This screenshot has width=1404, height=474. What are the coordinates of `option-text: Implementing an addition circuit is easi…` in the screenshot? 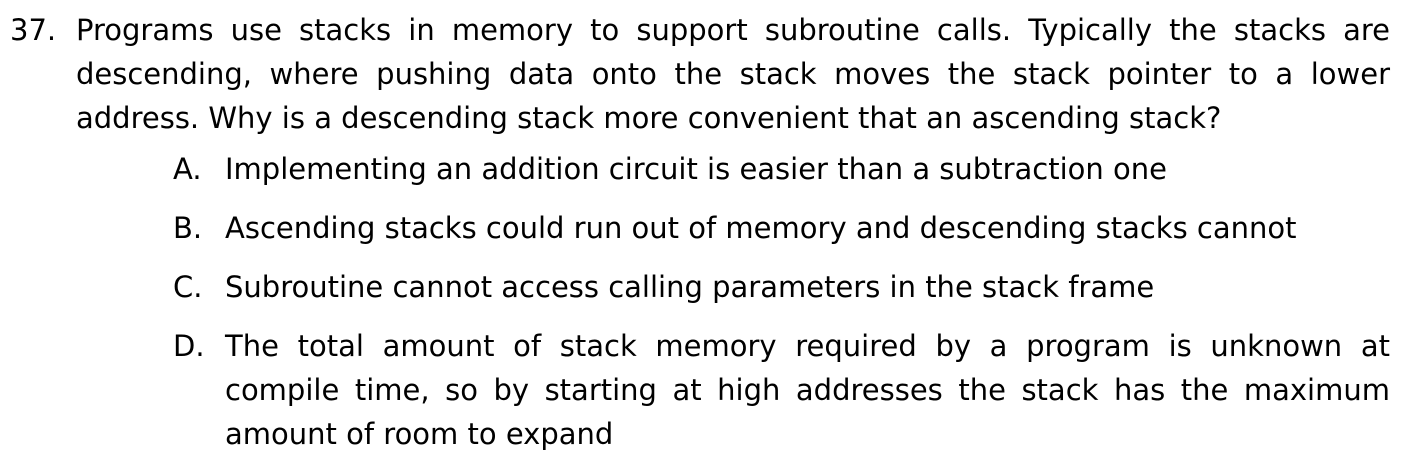 It's located at (696, 169).